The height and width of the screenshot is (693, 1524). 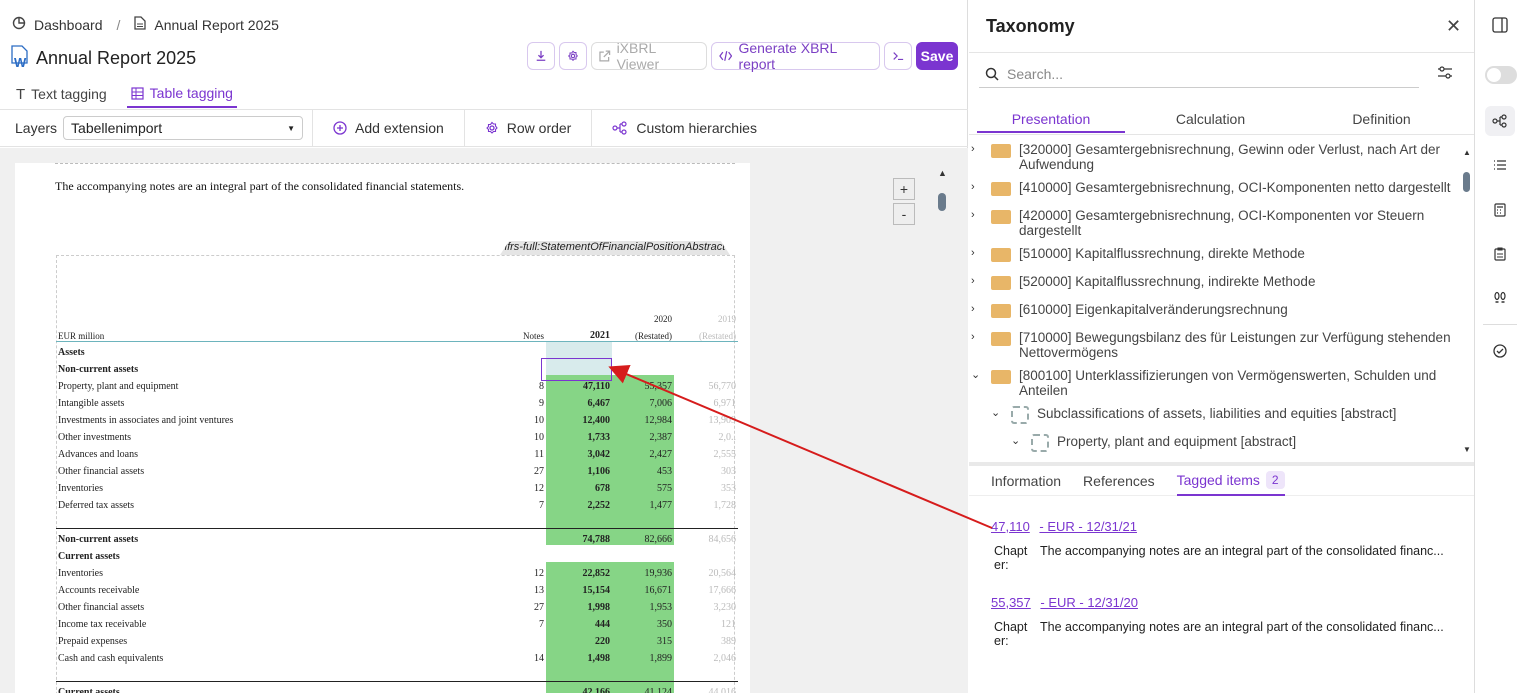 I want to click on value-2020: 82,666, so click(x=643, y=536).